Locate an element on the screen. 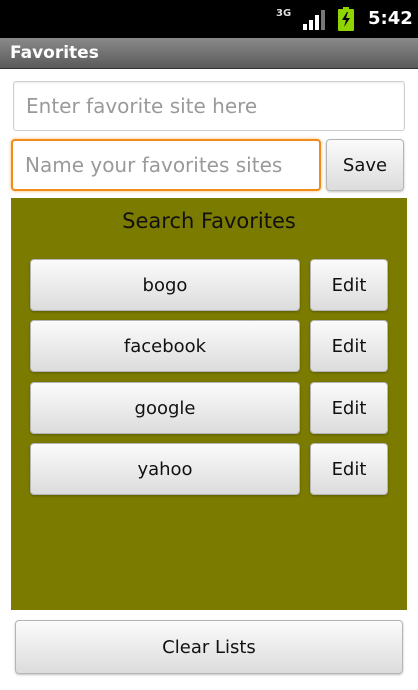  battery-charging-icon is located at coordinates (346, 19).